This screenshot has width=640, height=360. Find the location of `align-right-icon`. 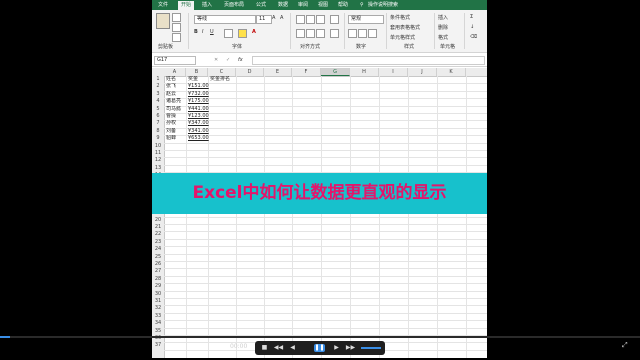

align-right-icon is located at coordinates (320, 33).